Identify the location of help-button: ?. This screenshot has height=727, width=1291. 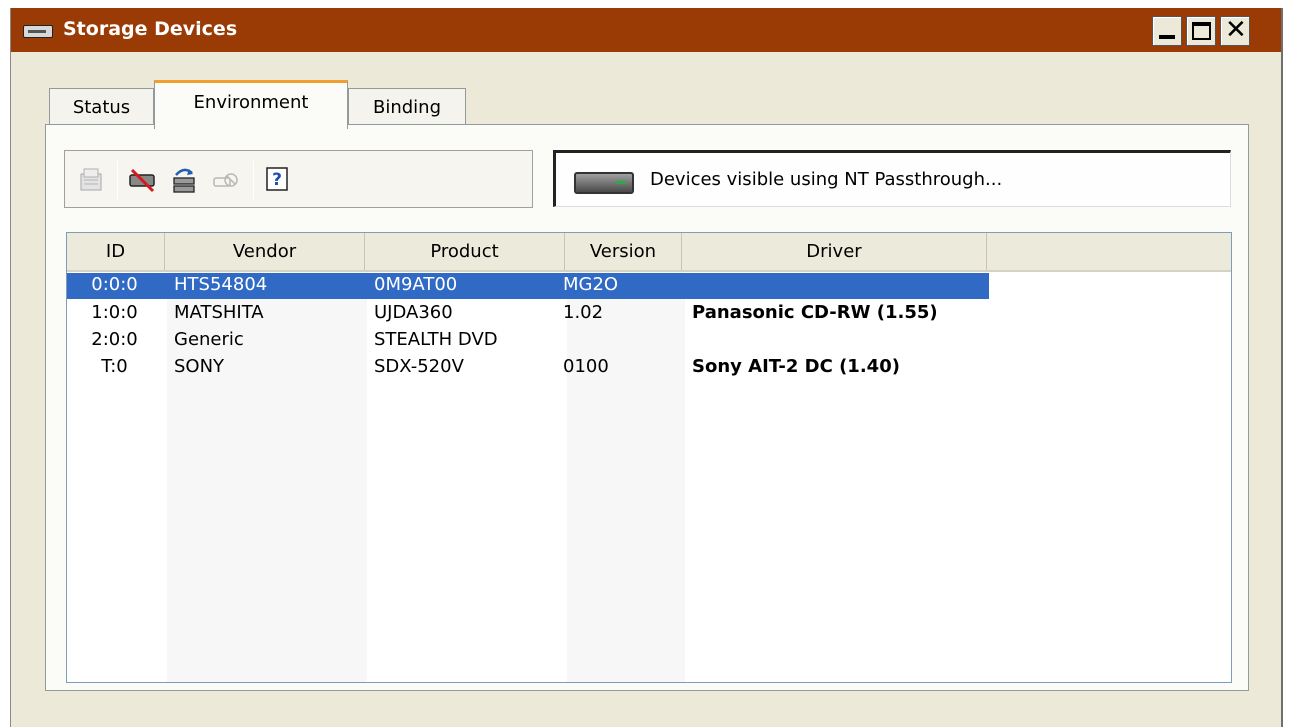
(278, 180).